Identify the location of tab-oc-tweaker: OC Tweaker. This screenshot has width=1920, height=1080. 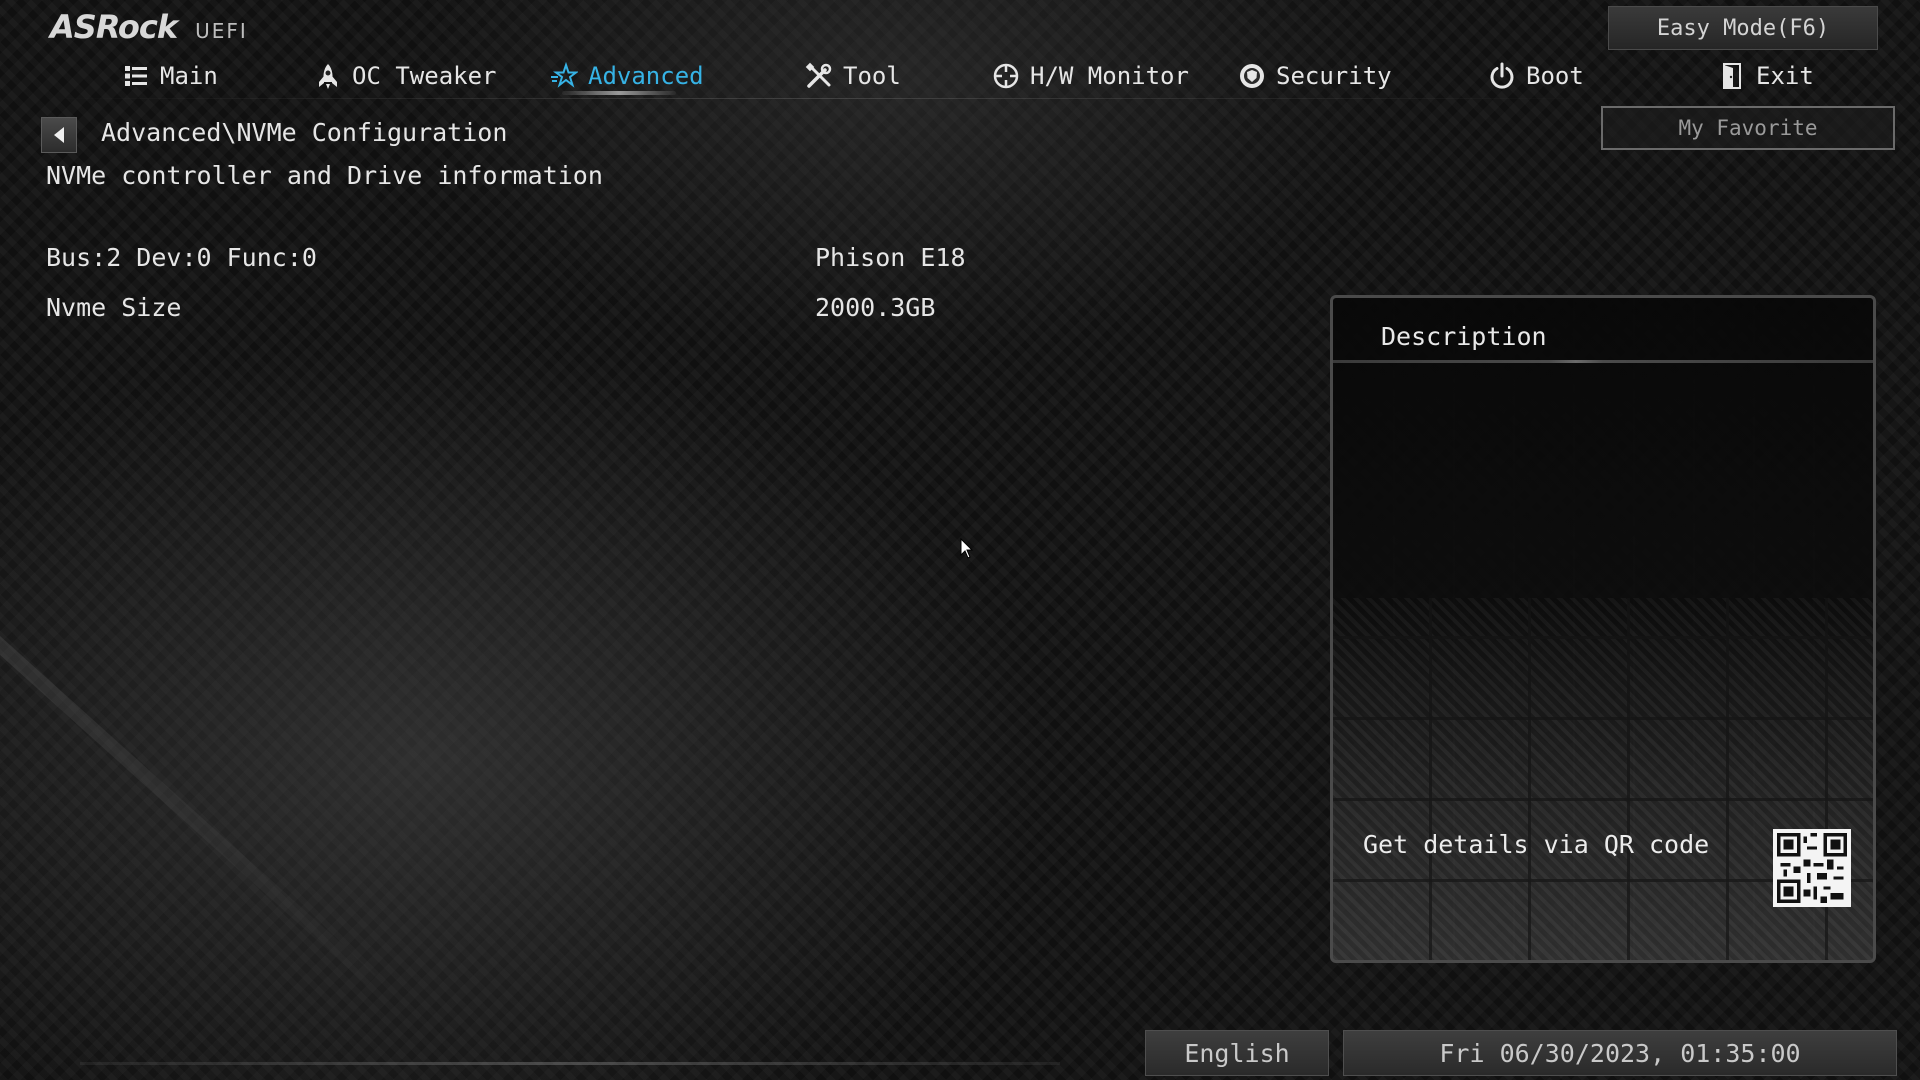
(405, 76).